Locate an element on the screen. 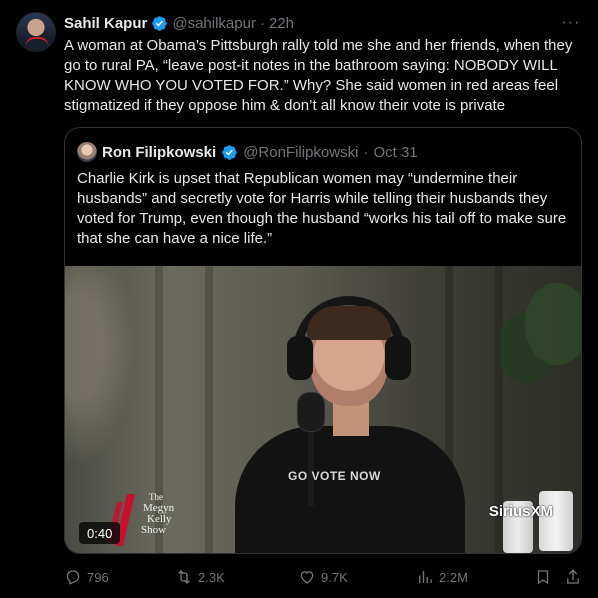 This screenshot has height=598, width=598. retweet-icon is located at coordinates (184, 577).